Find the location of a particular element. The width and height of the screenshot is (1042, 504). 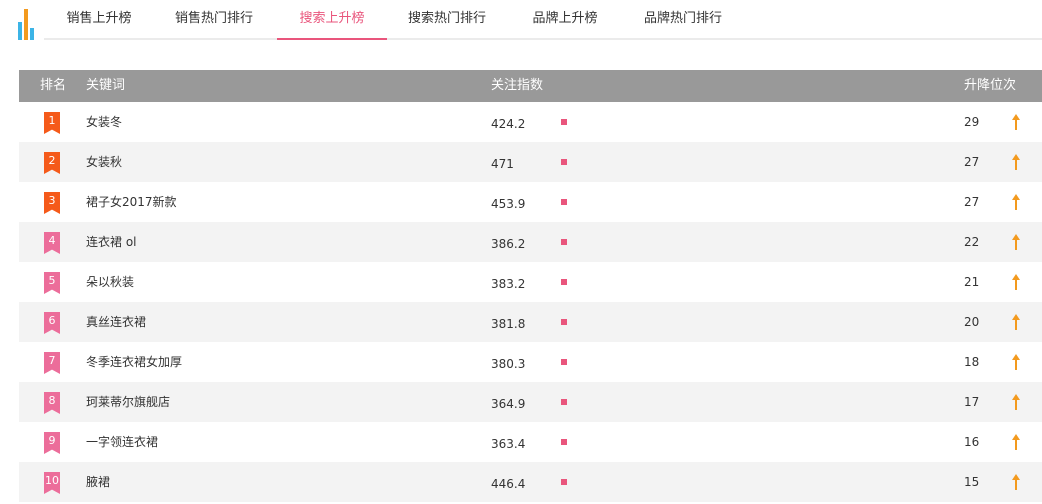

tab-search-rising: 搜索上升榜 is located at coordinates (332, 20).